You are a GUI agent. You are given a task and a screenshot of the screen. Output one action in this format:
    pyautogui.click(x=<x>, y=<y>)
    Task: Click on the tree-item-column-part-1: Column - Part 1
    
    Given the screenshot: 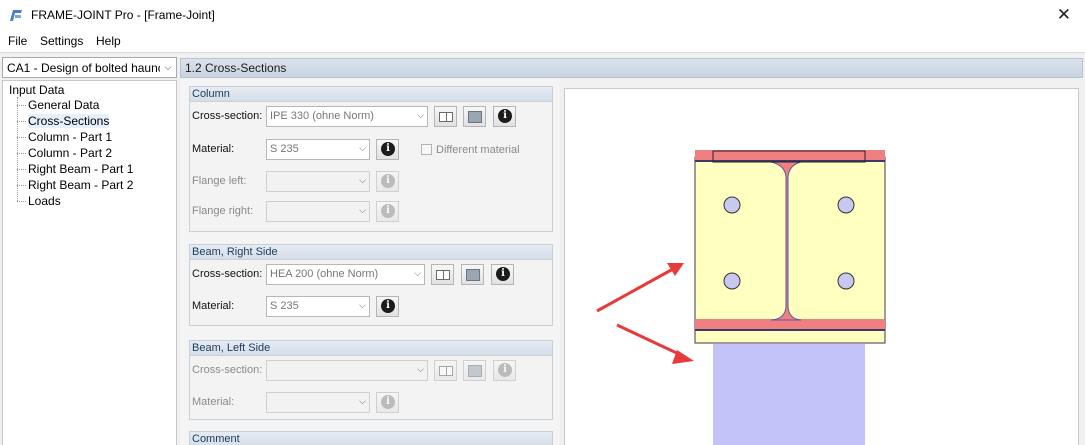 What is the action you would take?
    pyautogui.click(x=64, y=137)
    